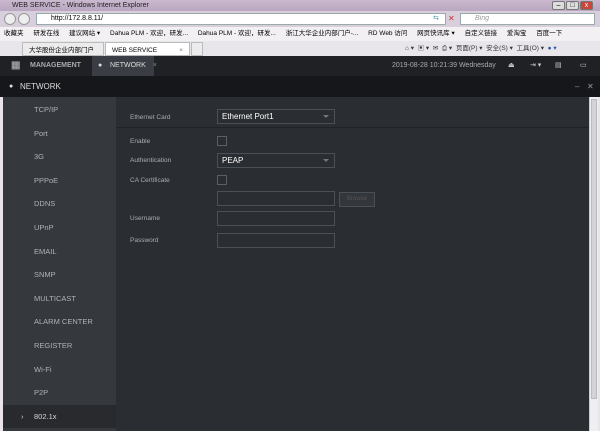  What do you see at coordinates (16, 65) in the screenshot?
I see `grid-icon: ▦` at bounding box center [16, 65].